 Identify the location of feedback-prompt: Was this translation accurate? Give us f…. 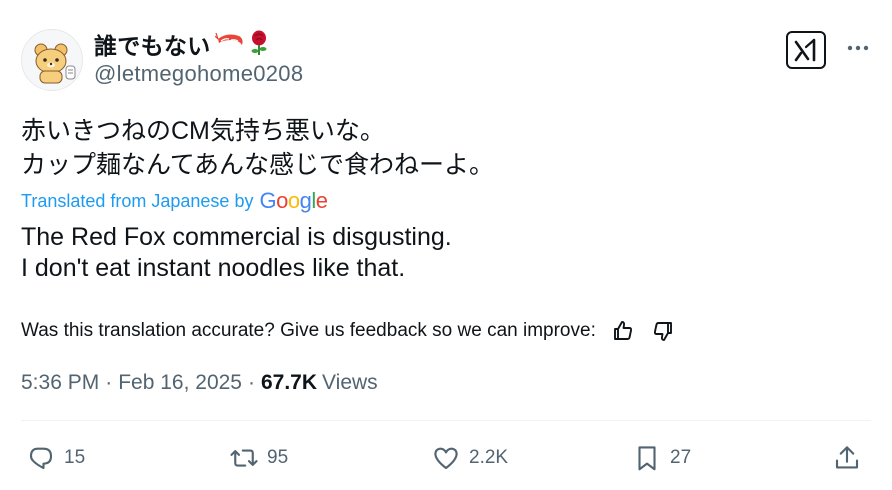
(308, 330).